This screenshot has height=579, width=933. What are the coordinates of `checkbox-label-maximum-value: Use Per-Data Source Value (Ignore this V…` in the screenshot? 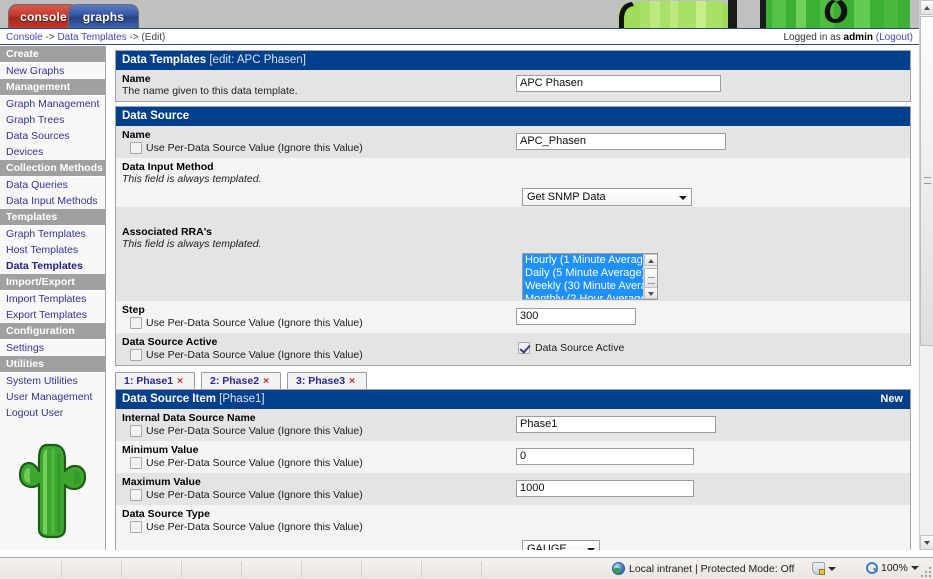 It's located at (254, 495).